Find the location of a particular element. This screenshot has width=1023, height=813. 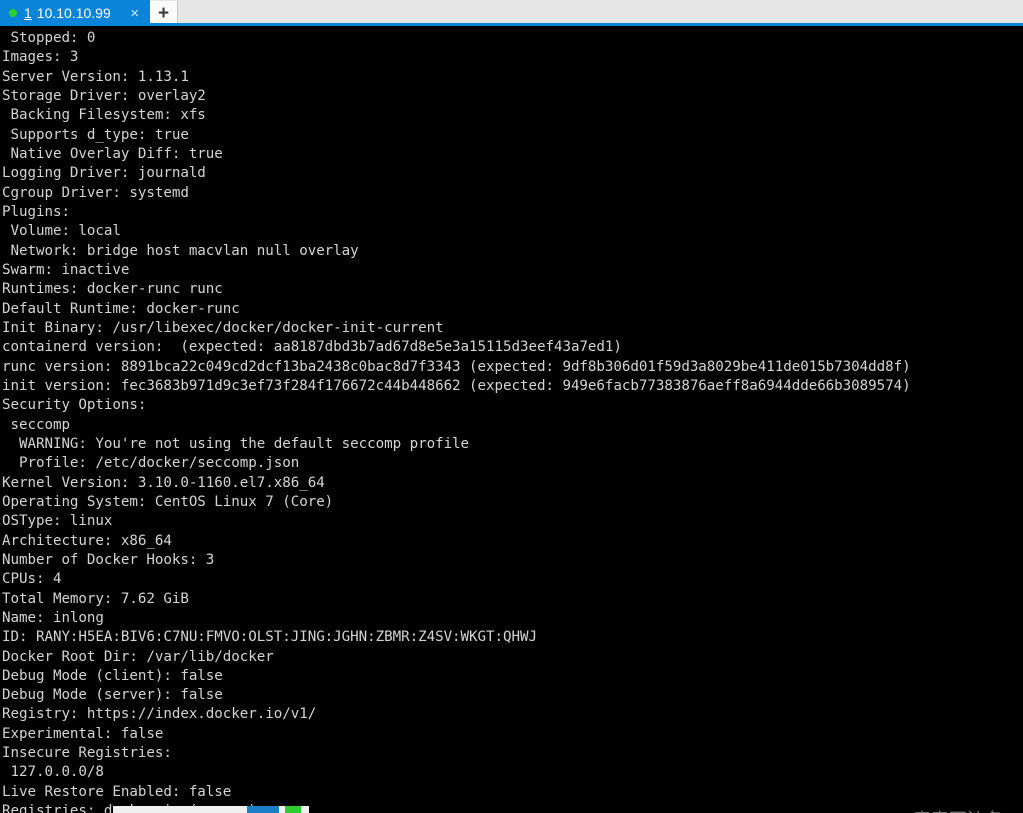

terminal-line: OSType: linux is located at coordinates (57, 521).